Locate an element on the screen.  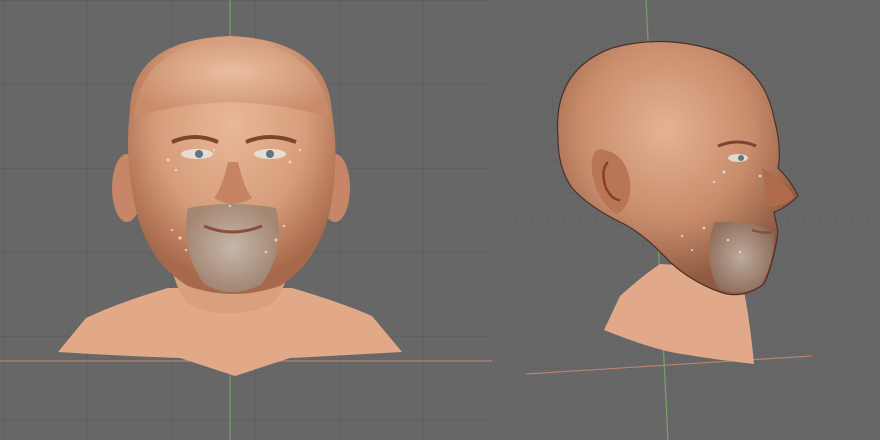
left-iris is located at coordinates (199, 154).